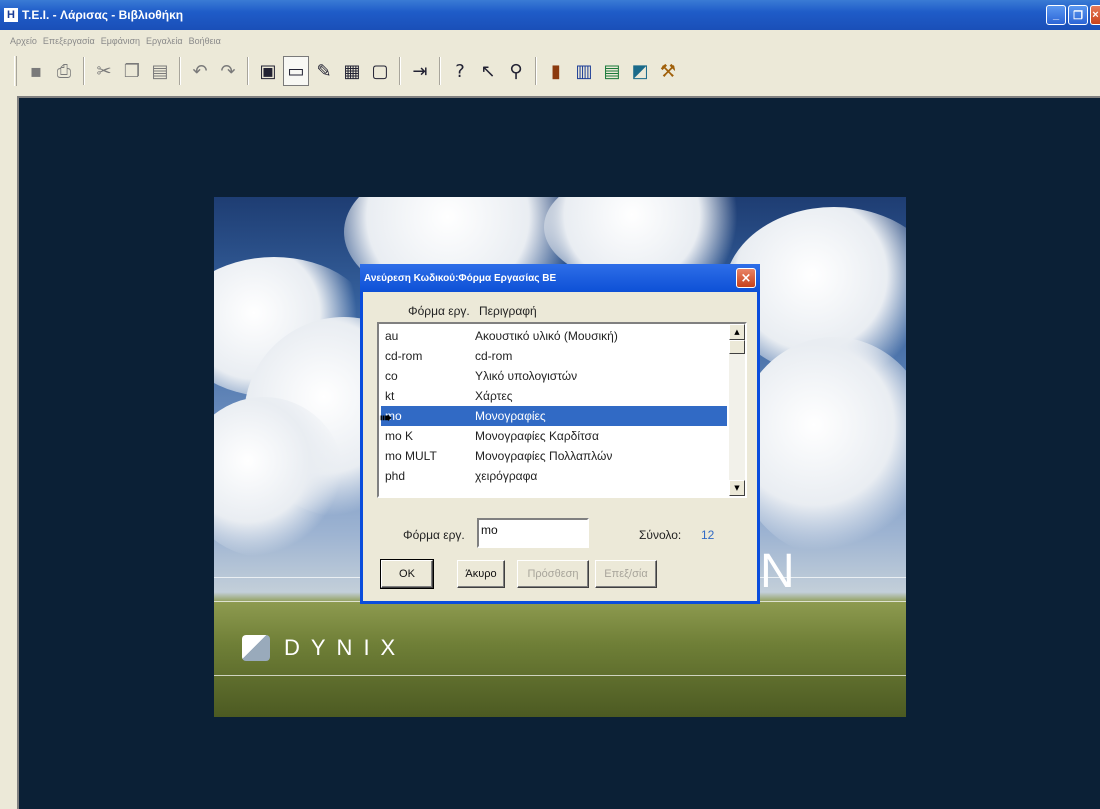  I want to click on dialog-title: Ανεύρεση Κωδικού:Φόρμα Εργασίας ΒΕ, so click(460, 278).